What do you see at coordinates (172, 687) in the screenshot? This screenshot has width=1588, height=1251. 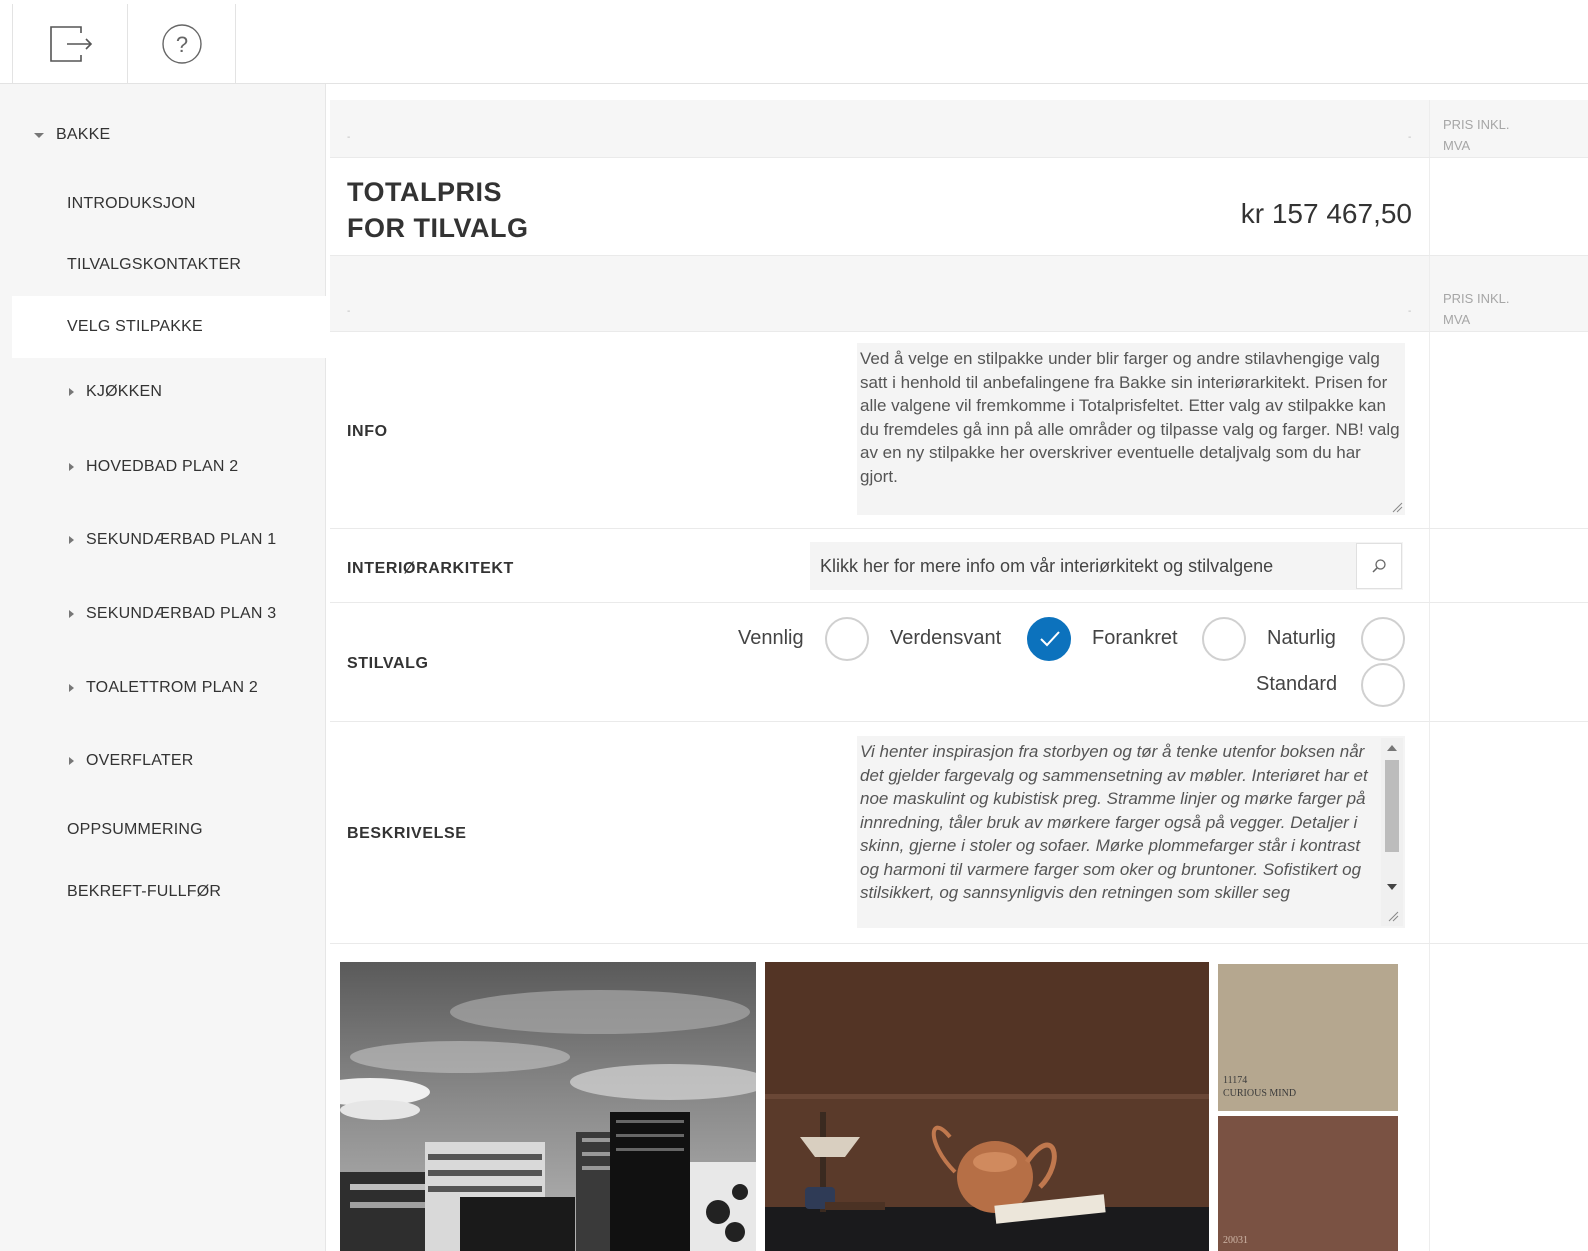 I see `sidebar-item-label: TOALETTROM PLAN 2` at bounding box center [172, 687].